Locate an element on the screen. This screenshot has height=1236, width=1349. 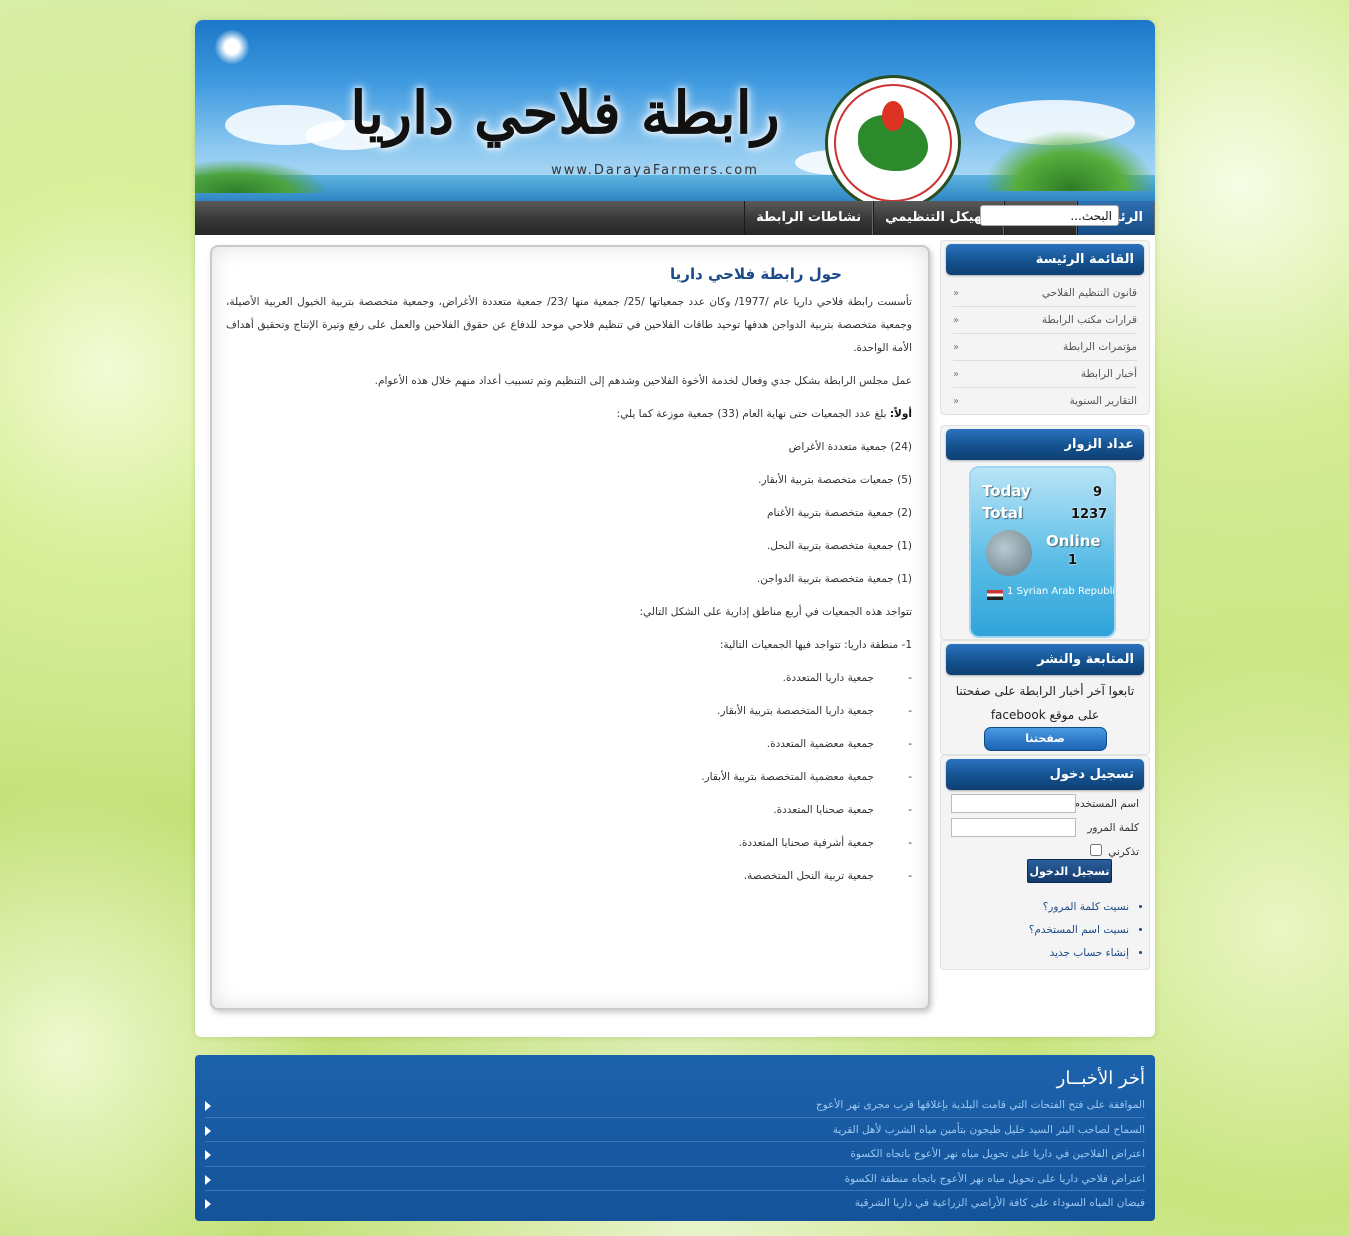
menu-link-news: أخبار الرابطة « is located at coordinates (1045, 374).